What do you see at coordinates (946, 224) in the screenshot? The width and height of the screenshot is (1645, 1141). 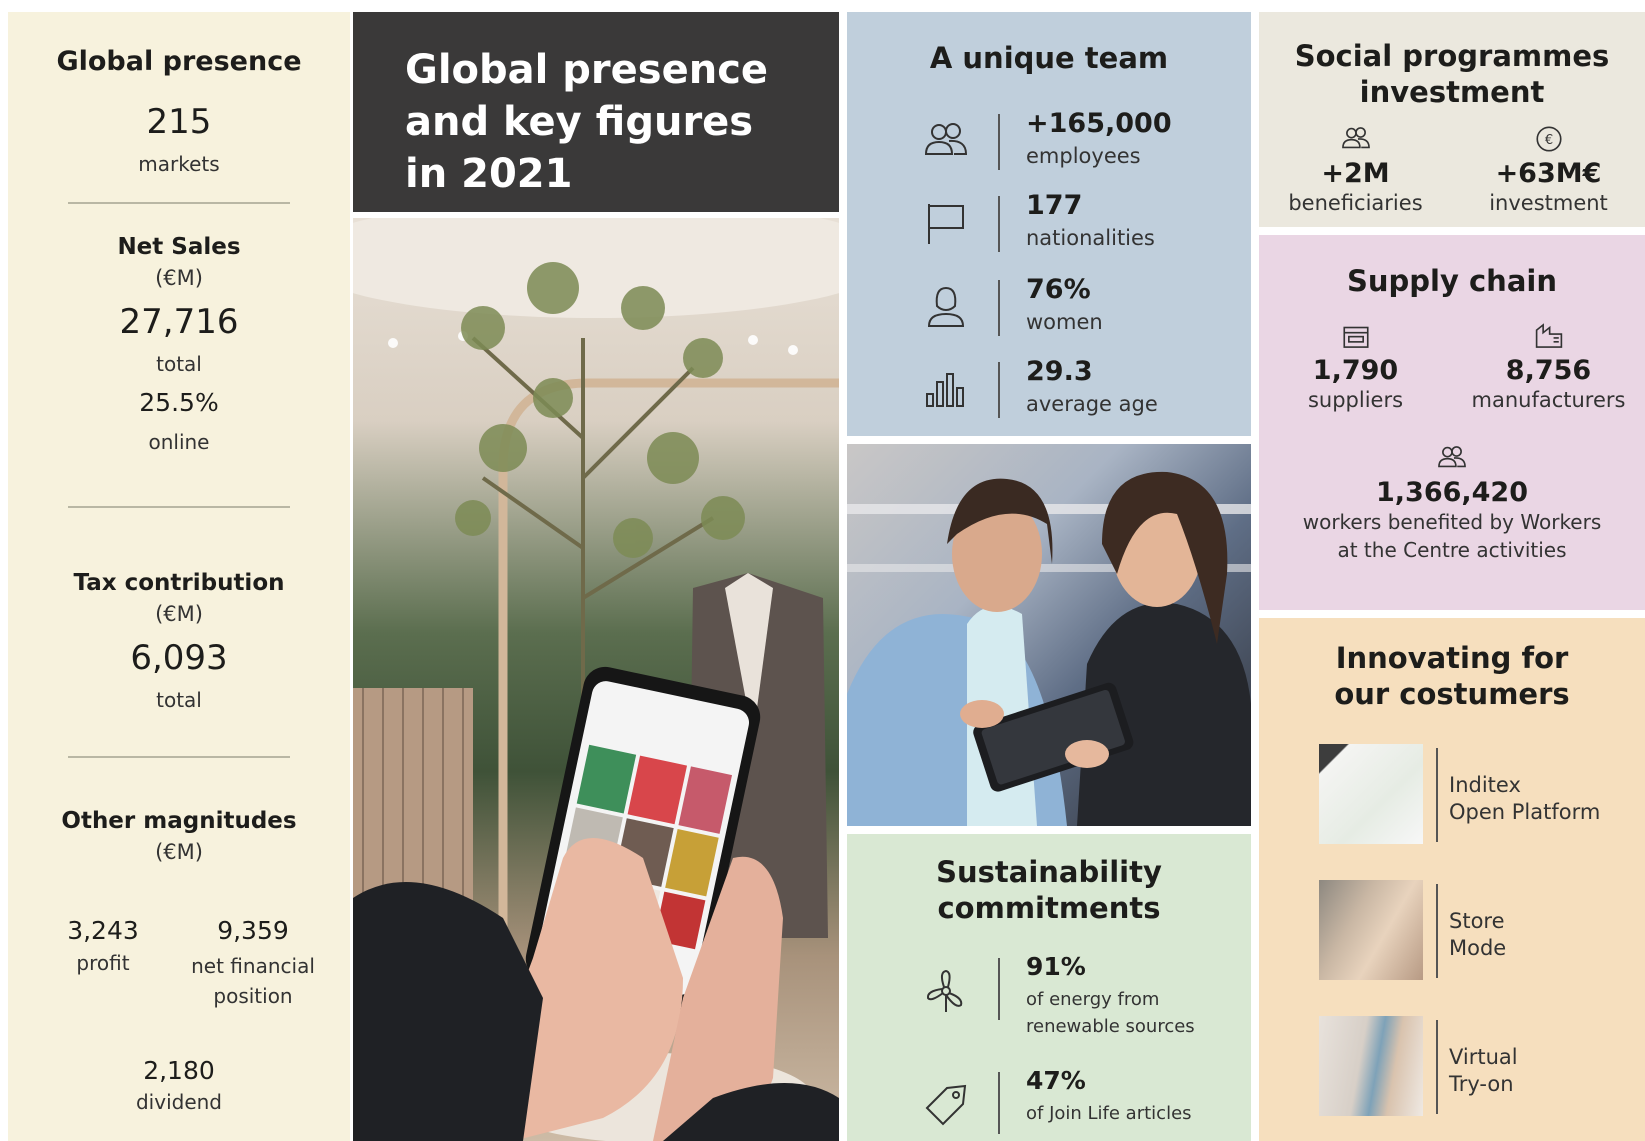 I see `flag-icon` at bounding box center [946, 224].